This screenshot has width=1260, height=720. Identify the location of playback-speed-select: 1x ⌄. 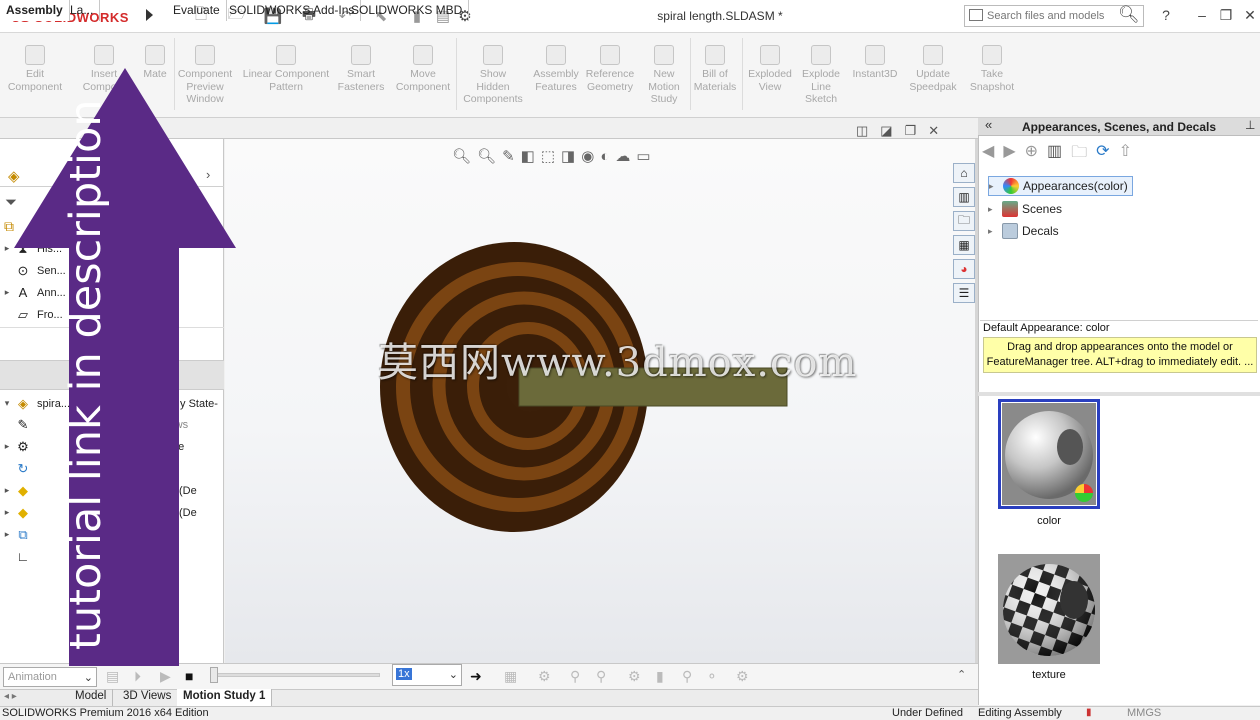
(427, 675).